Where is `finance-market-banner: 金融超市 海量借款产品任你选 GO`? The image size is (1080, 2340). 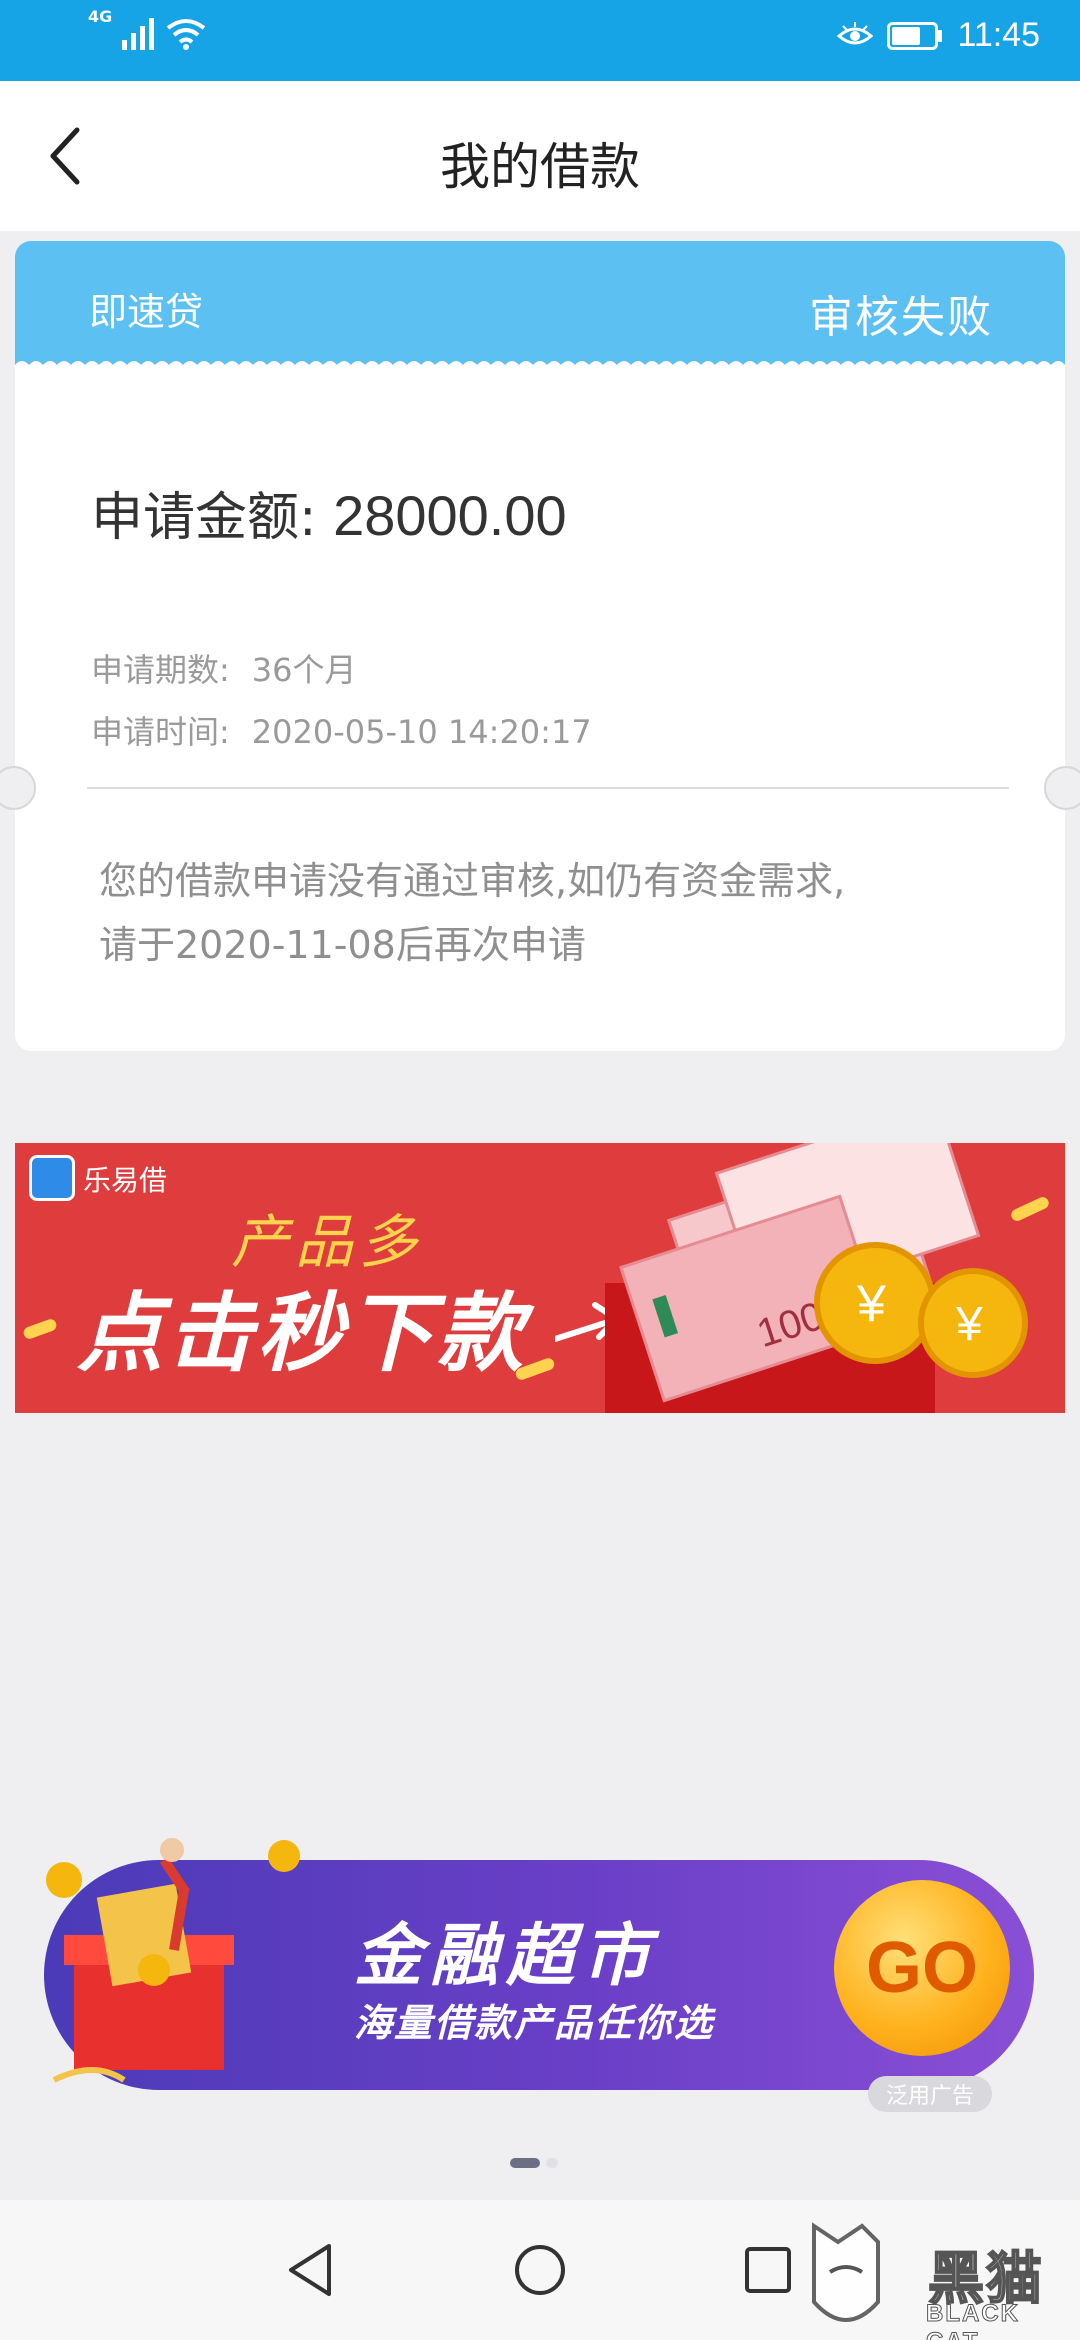 finance-market-banner: 金融超市 海量借款产品任你选 GO is located at coordinates (539, 1964).